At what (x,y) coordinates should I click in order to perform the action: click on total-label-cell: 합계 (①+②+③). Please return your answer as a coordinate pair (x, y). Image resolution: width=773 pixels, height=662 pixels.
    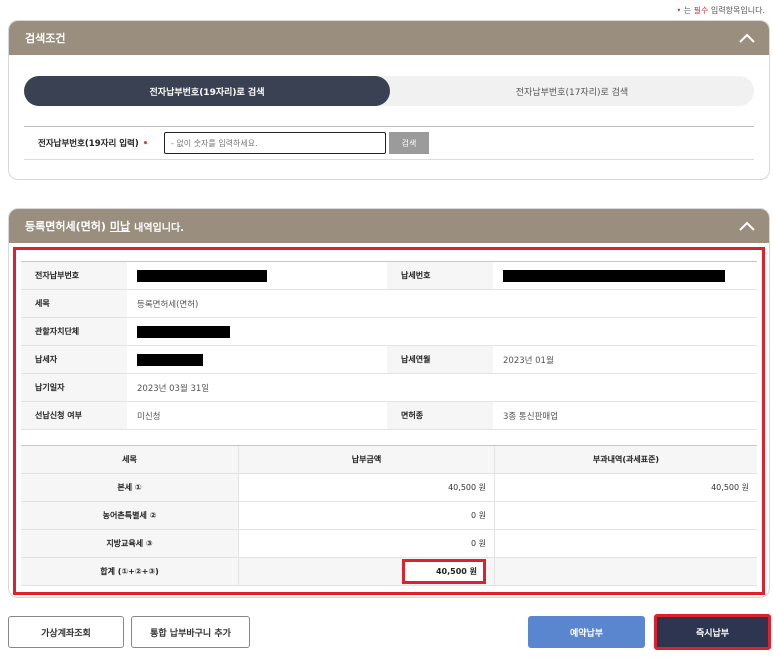
    Looking at the image, I should click on (130, 571).